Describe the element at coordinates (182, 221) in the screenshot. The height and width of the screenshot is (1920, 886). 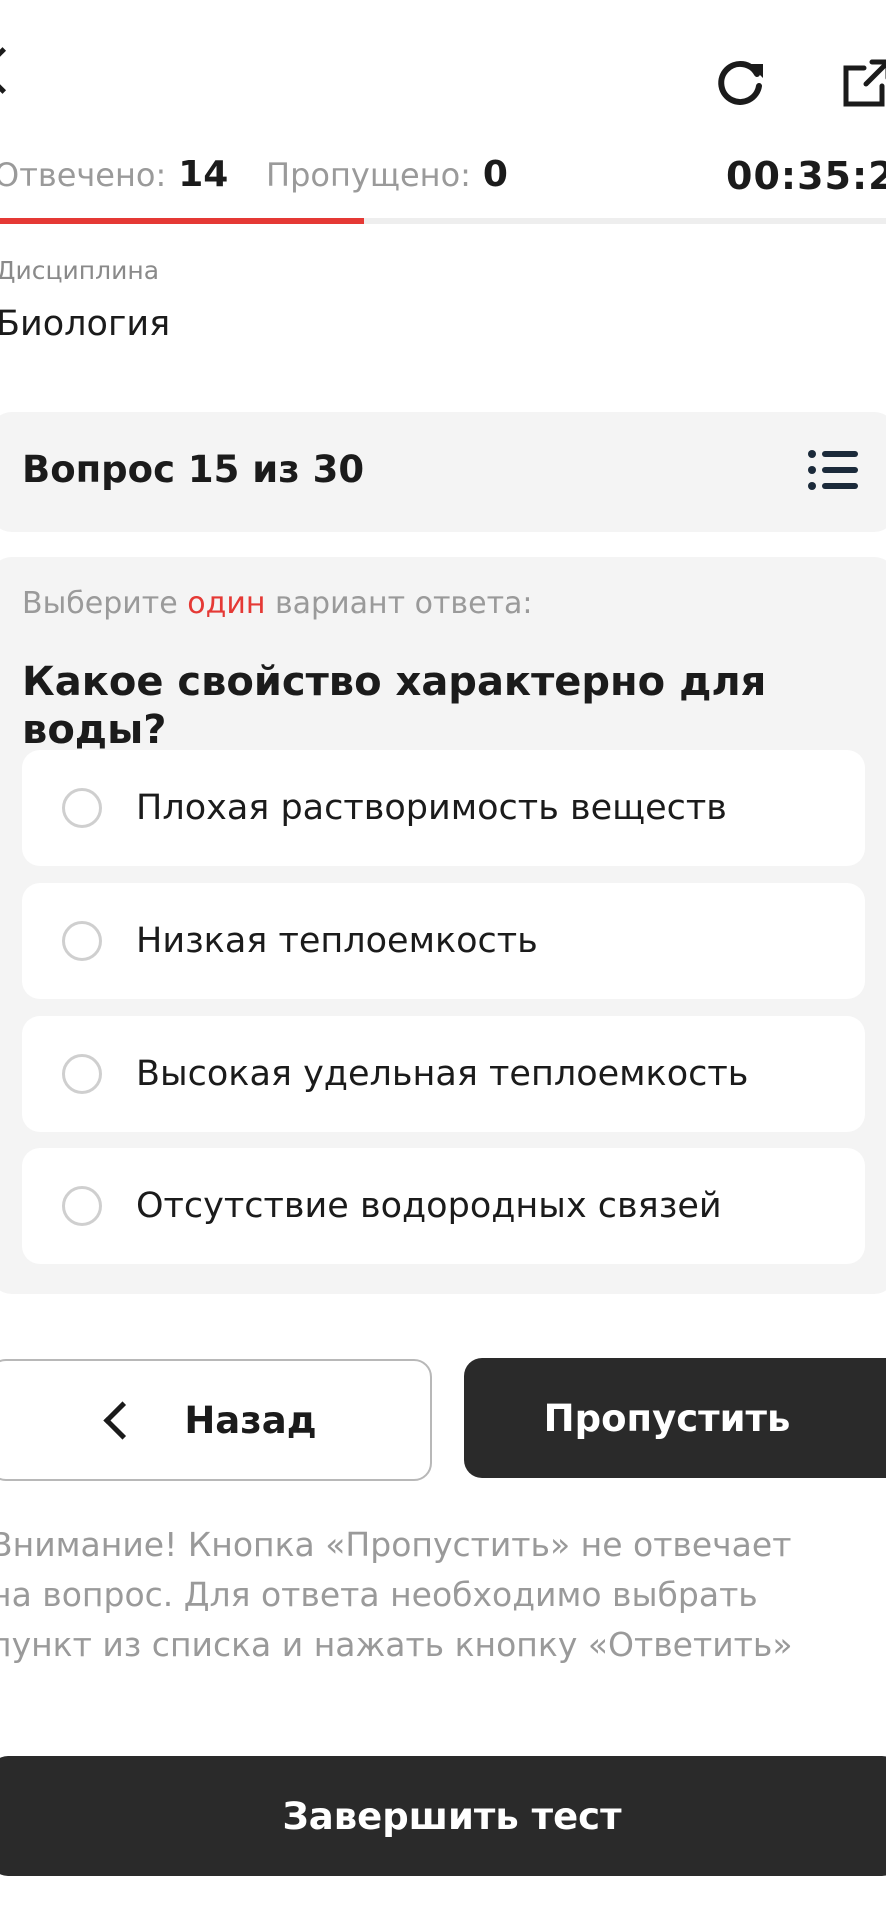
I see `progress-fill` at that location.